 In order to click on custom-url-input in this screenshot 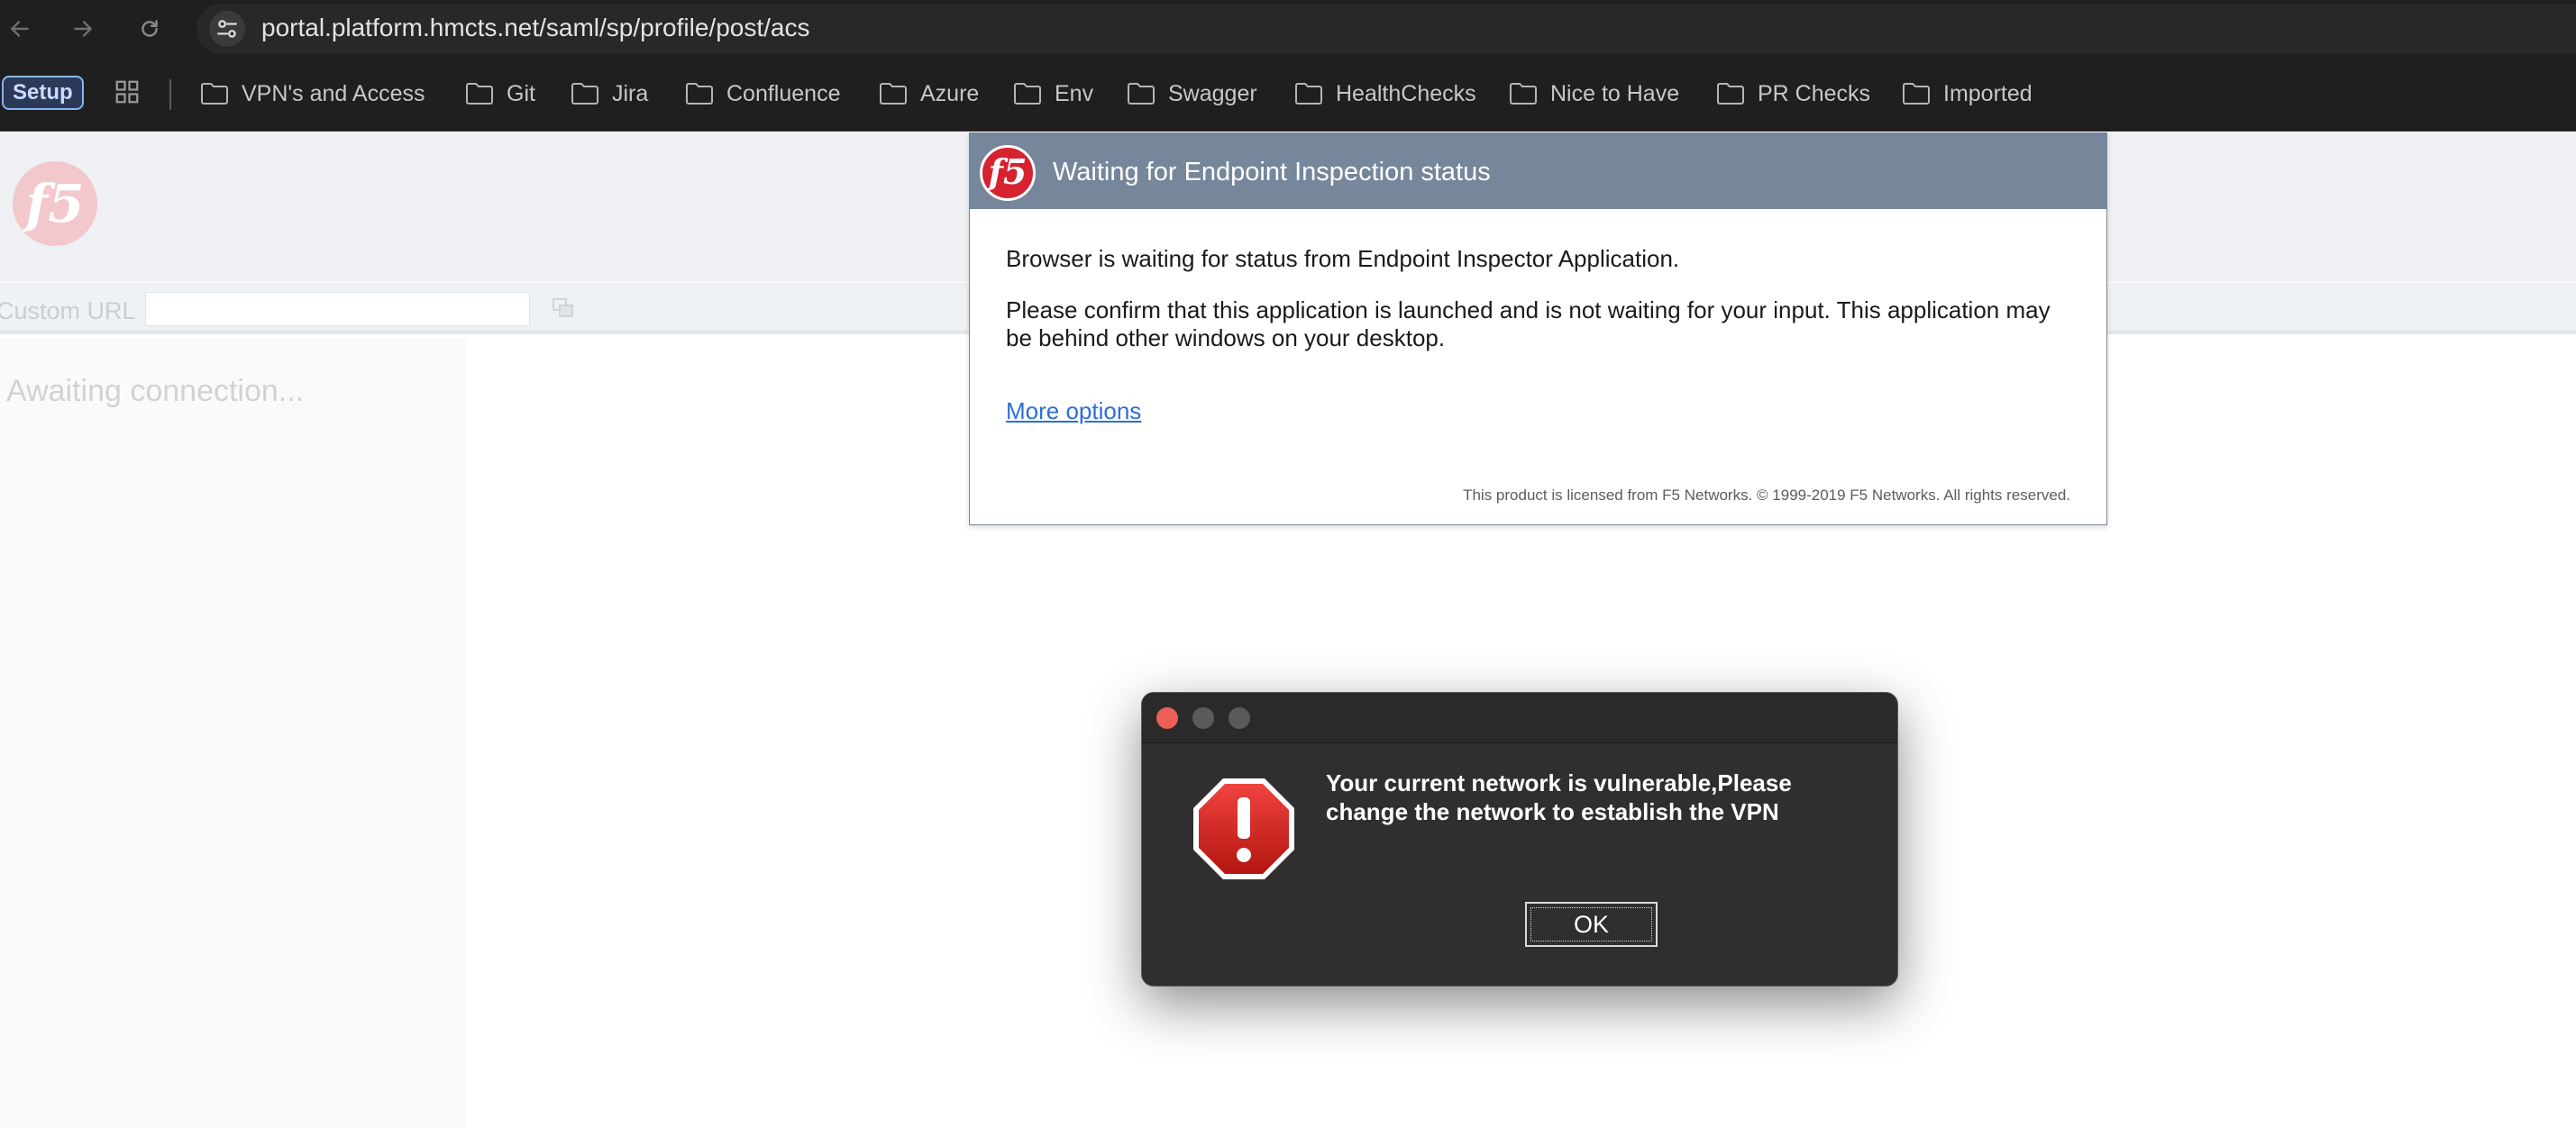, I will do `click(337, 309)`.